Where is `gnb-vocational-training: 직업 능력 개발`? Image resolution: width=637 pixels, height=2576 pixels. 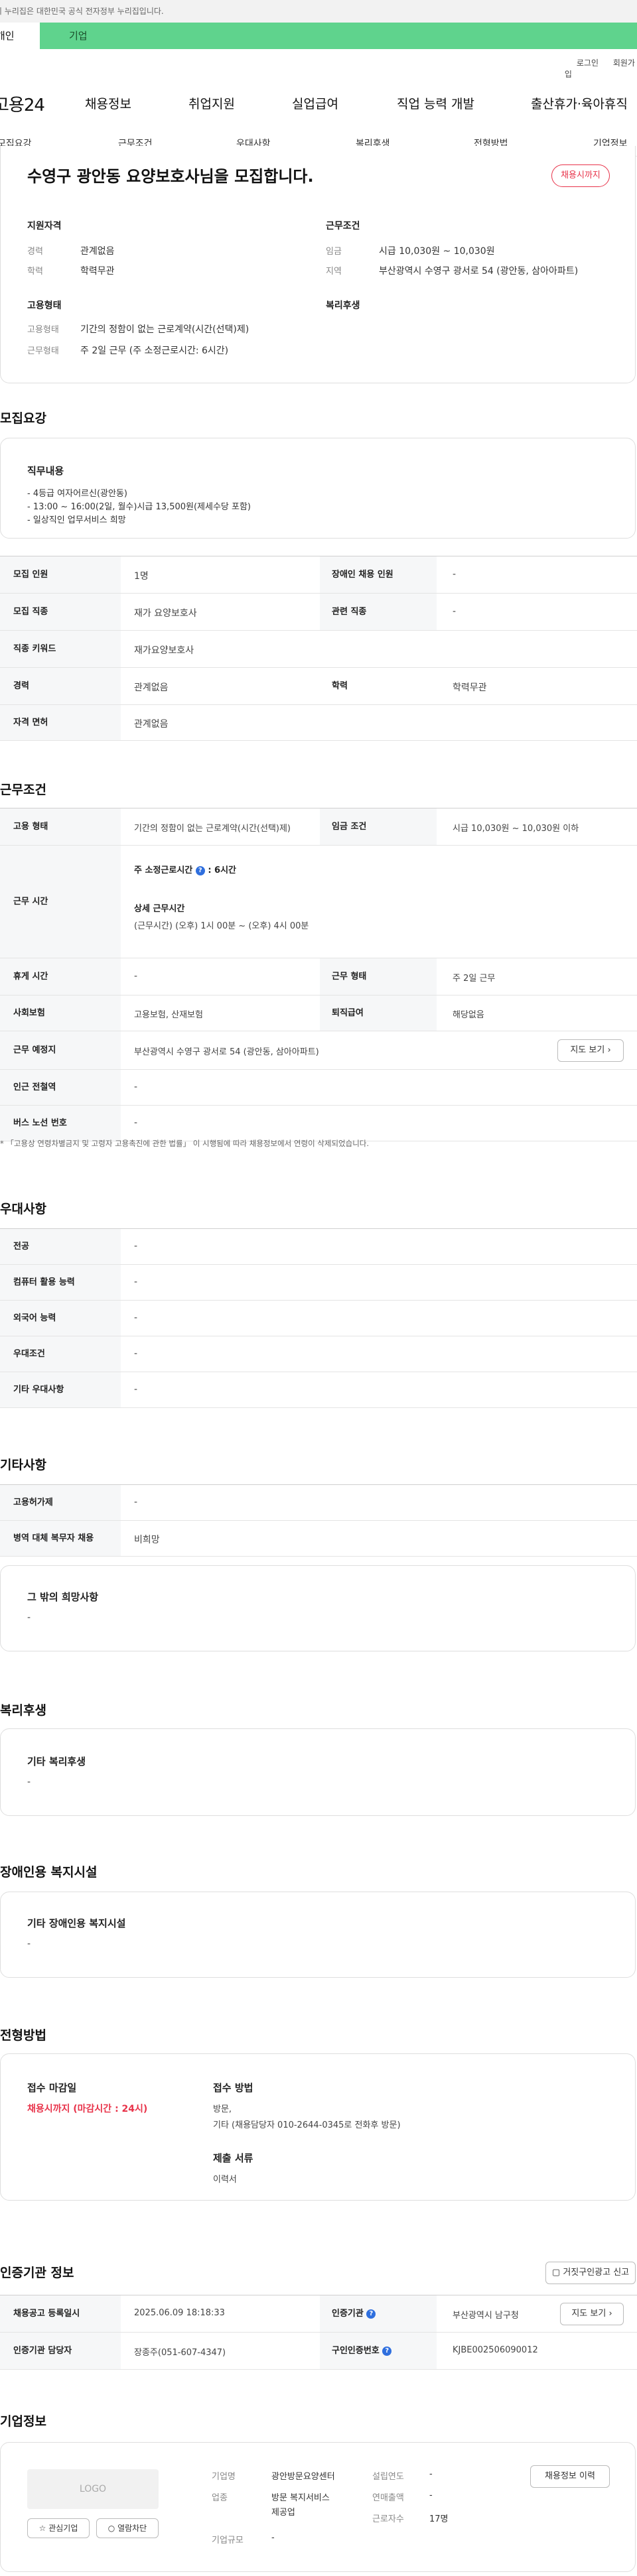 gnb-vocational-training: 직업 능력 개발 is located at coordinates (436, 103).